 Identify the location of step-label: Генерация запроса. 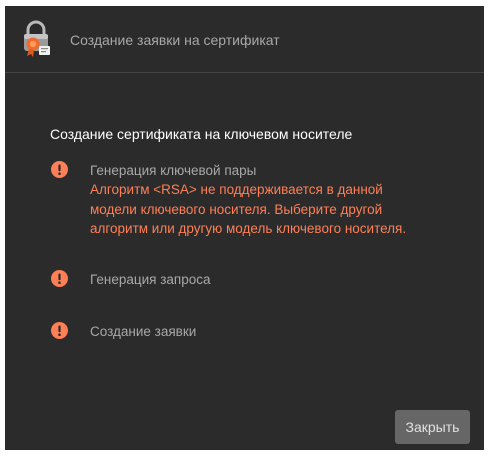
(150, 279).